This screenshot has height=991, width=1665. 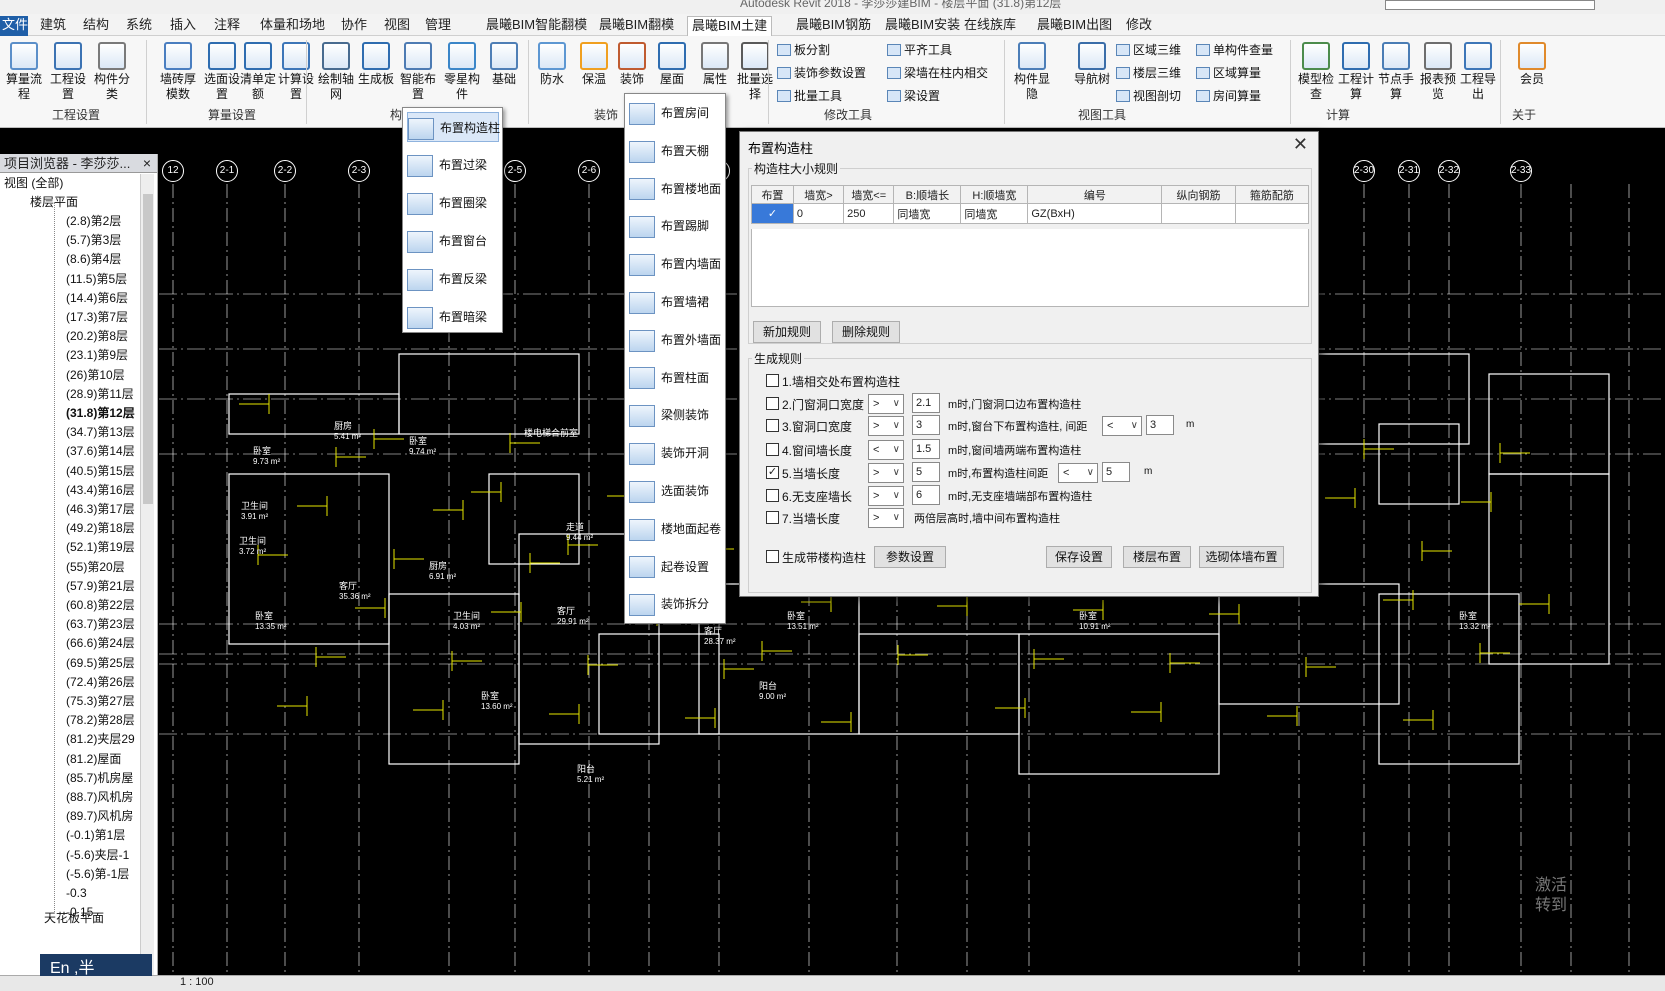 I want to click on save-settings-button: 保存设置, so click(x=1079, y=557).